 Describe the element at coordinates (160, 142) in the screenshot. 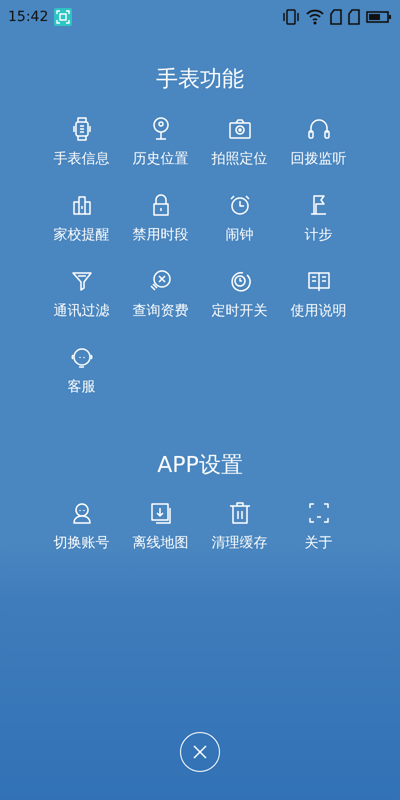

I see `menu-item: 历史位置` at that location.